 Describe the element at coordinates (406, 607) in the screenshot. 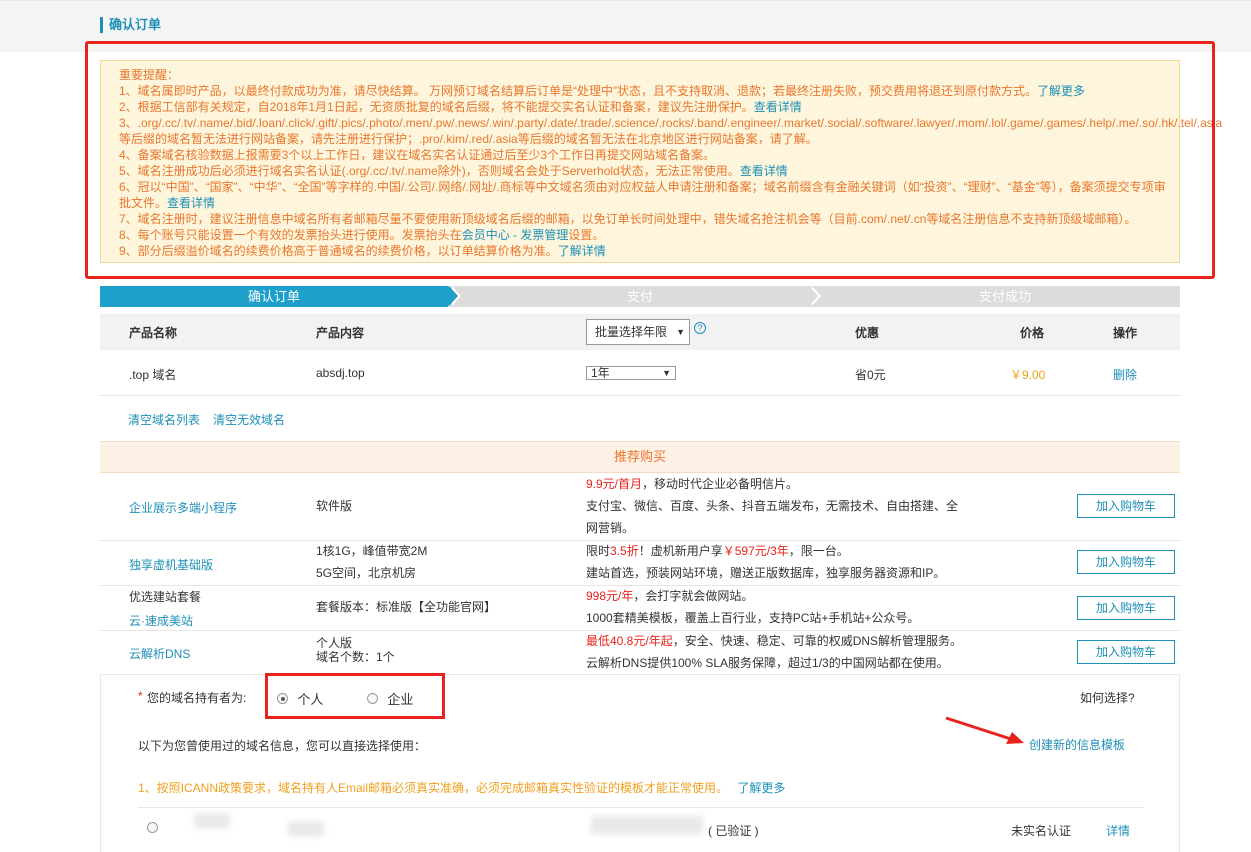

I see `recommend-type: 套餐版本：标准版【全功能官网】` at that location.